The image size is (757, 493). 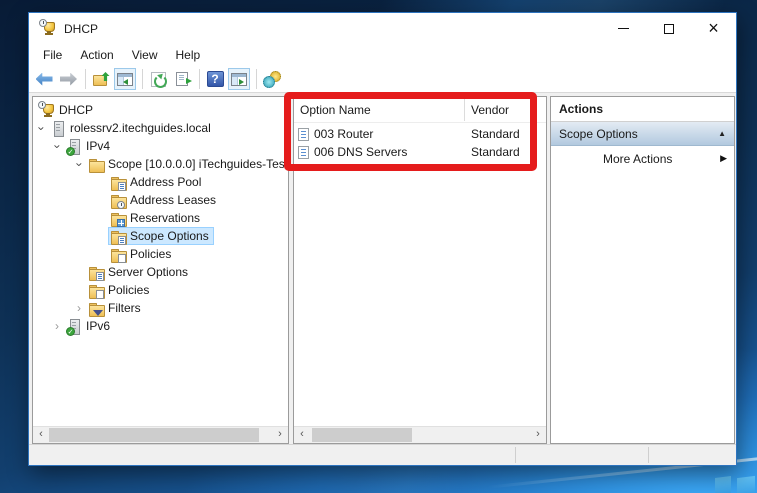 I want to click on menu-help: Help, so click(x=188, y=55).